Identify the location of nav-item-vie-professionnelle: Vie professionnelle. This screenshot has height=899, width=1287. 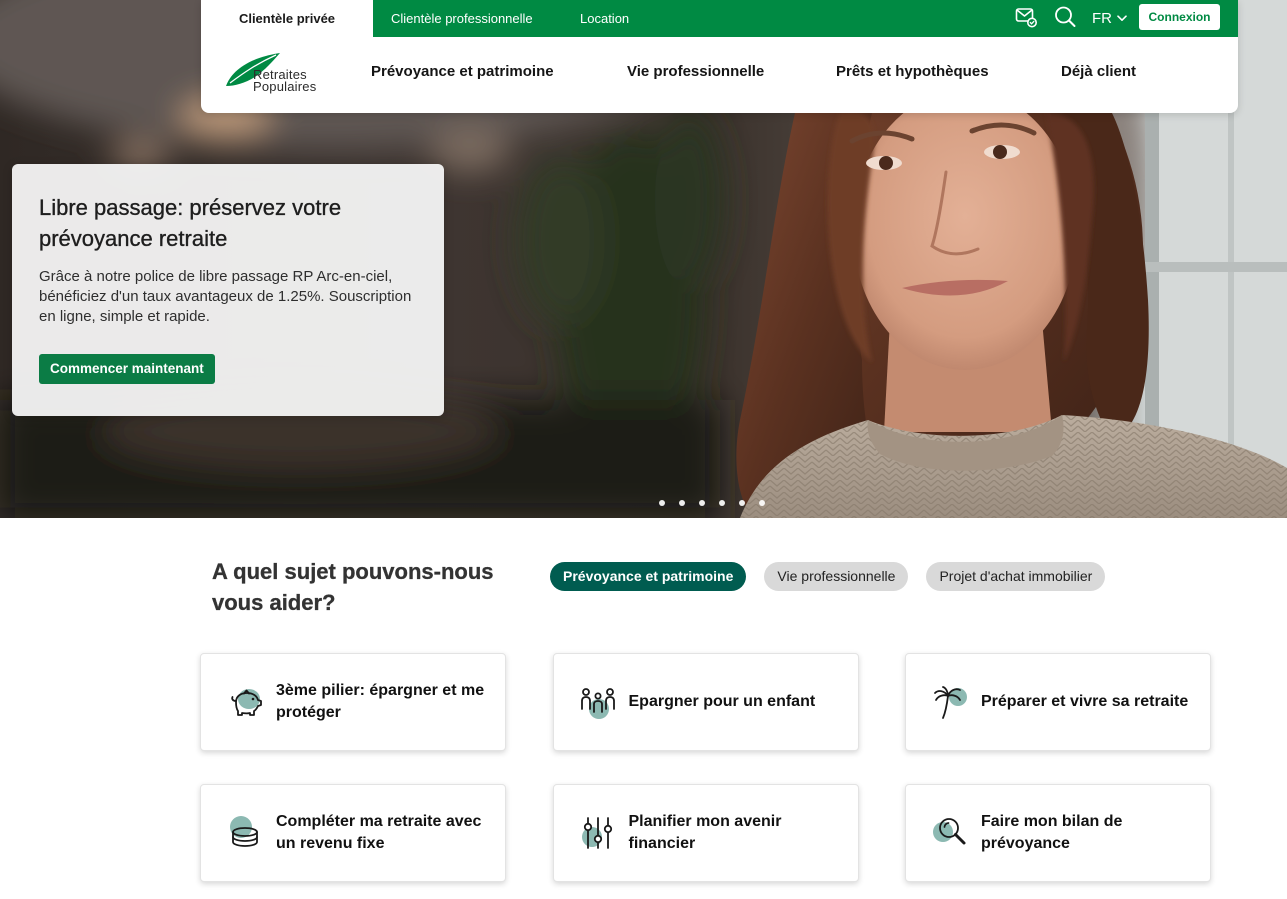
(695, 72).